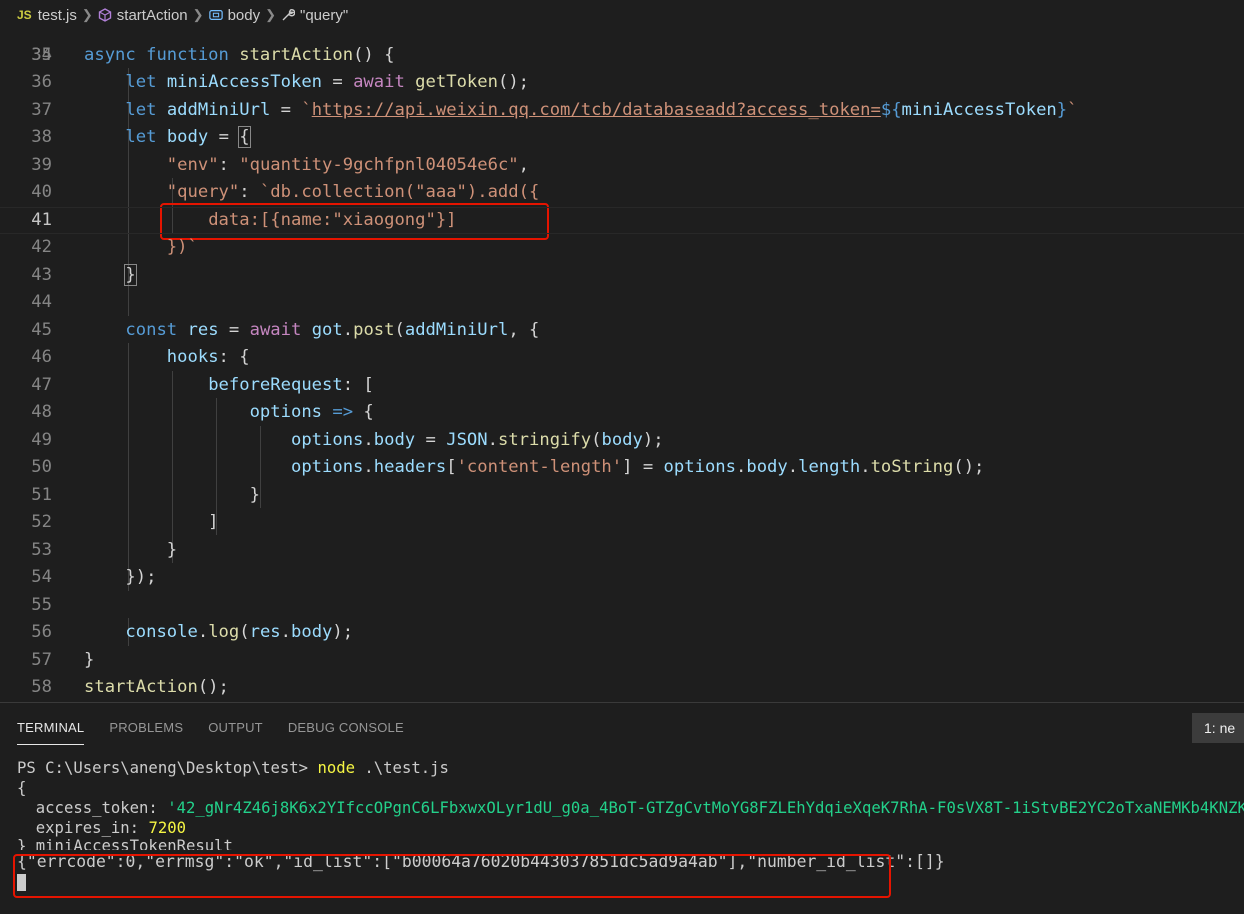 The height and width of the screenshot is (914, 1244). I want to click on code-line: 52 ], so click(622, 523).